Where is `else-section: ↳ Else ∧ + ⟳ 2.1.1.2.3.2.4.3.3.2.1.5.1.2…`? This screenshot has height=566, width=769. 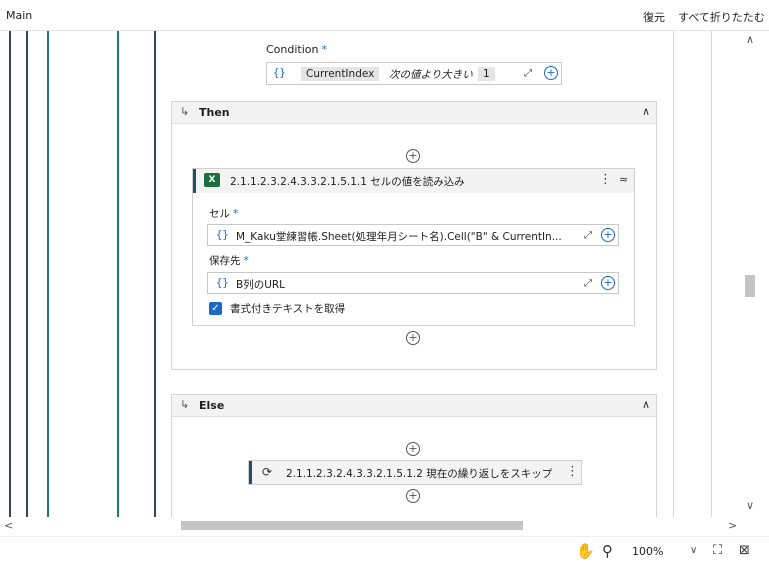
else-section: ↳ Else ∧ + ⟳ 2.1.1.2.3.2.4.3.3.2.1.5.1.2… is located at coordinates (414, 455).